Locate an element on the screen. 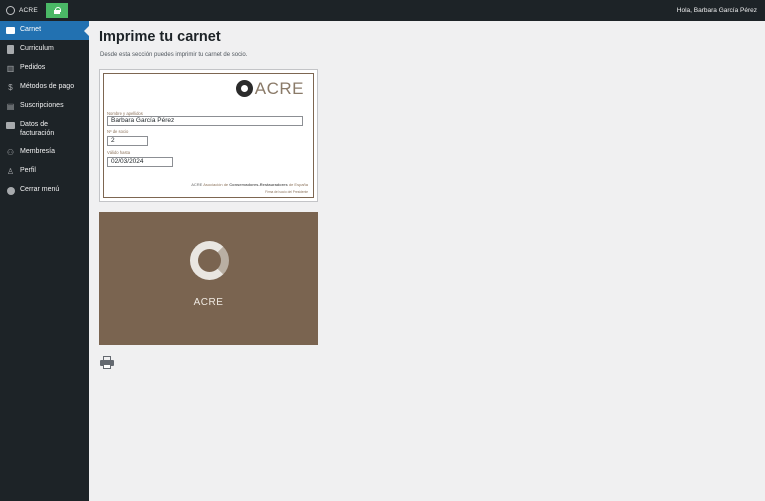 The image size is (765, 501). footer-bold: Conservadores-Restauradores is located at coordinates (258, 184).